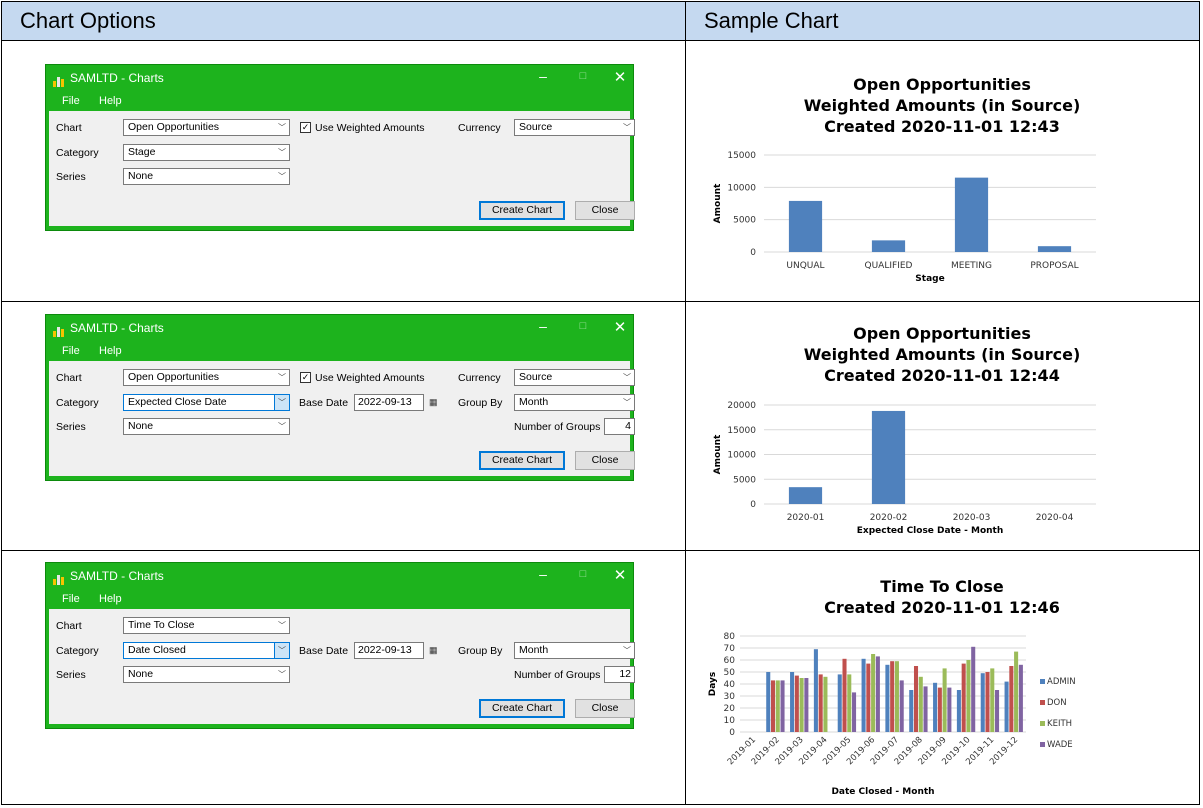 The height and width of the screenshot is (808, 1203). Describe the element at coordinates (206, 625) in the screenshot. I see `chart-select: Time To Close ﹀` at that location.